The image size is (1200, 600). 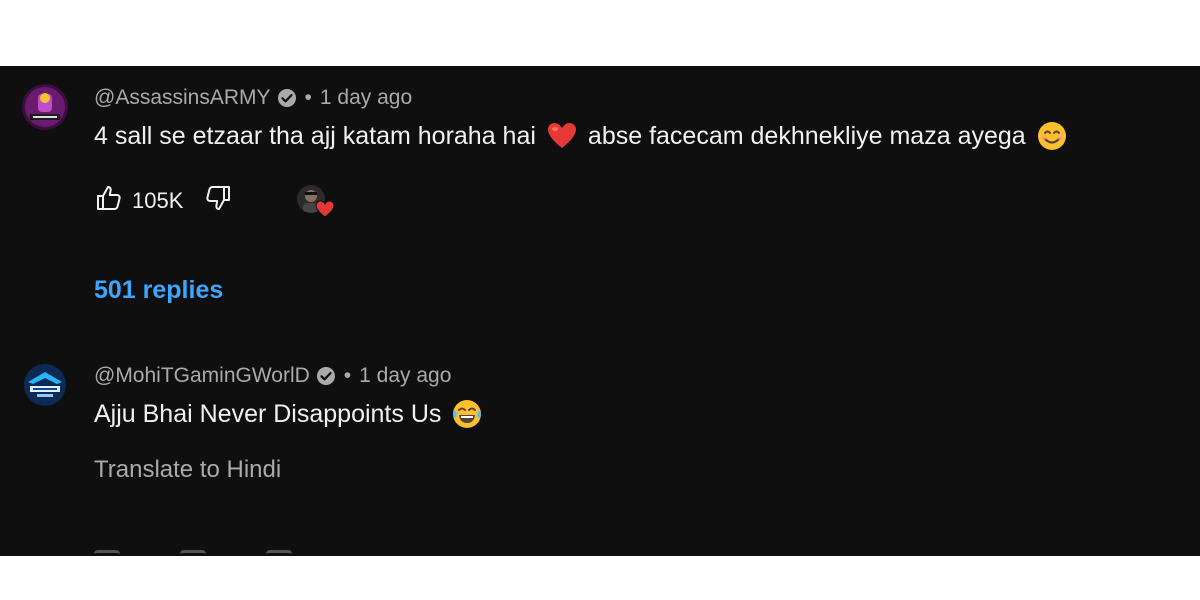 I want to click on comment-meta: @MohiTGaminGWorlD • 1 day ago, so click(x=272, y=376).